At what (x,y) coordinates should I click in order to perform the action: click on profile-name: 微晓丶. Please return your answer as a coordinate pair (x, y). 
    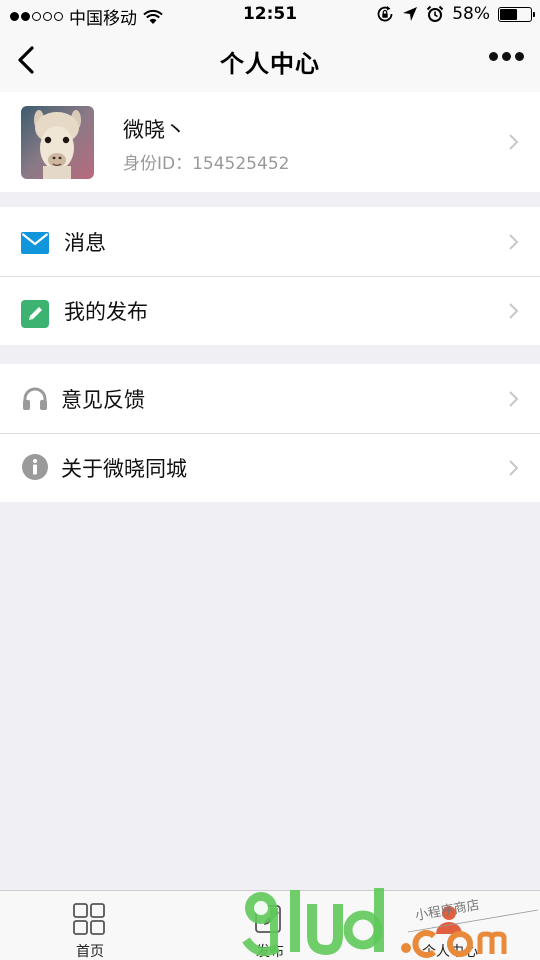
    Looking at the image, I should click on (154, 130).